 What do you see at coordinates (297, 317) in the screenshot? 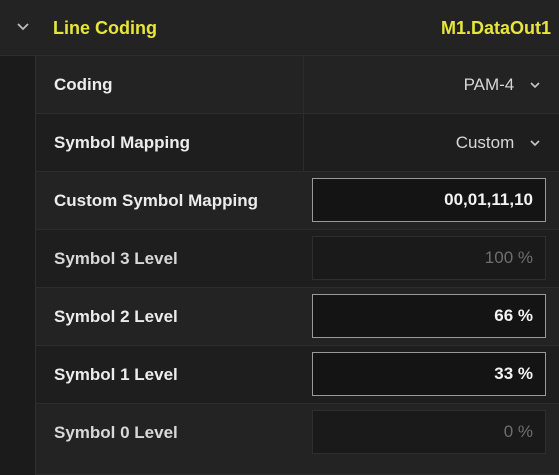
I see `property-row-symbol-2-level: Symbol 2 Level 66 %` at bounding box center [297, 317].